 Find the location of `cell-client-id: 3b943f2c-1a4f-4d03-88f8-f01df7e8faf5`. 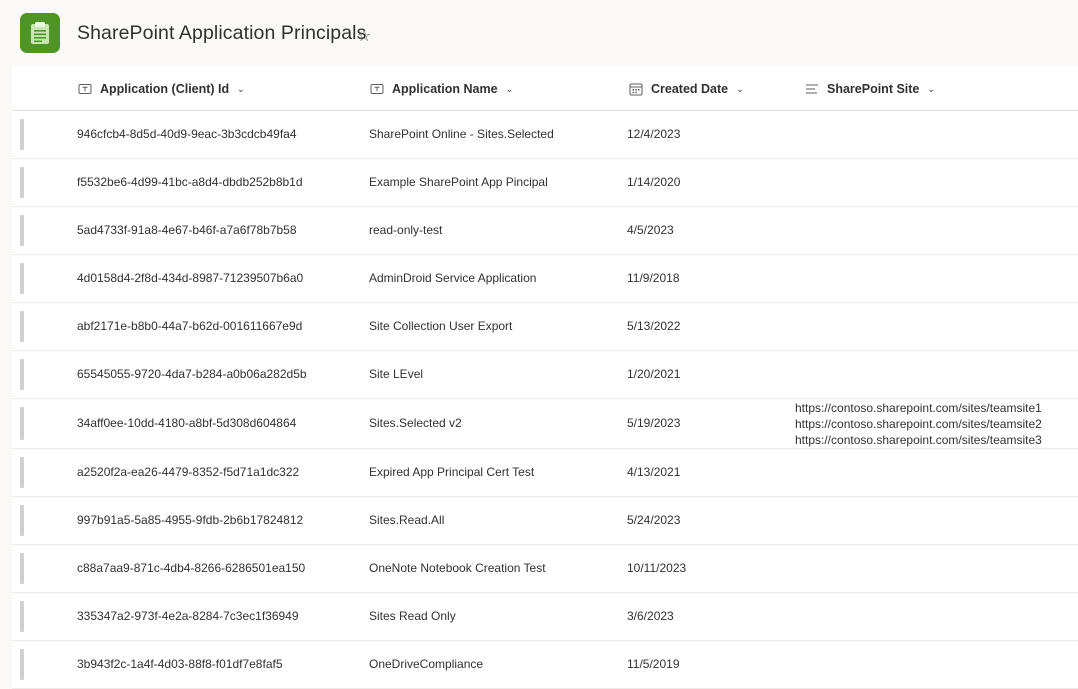

cell-client-id: 3b943f2c-1a4f-4d03-88f8-f01df7e8faf5 is located at coordinates (180, 664).